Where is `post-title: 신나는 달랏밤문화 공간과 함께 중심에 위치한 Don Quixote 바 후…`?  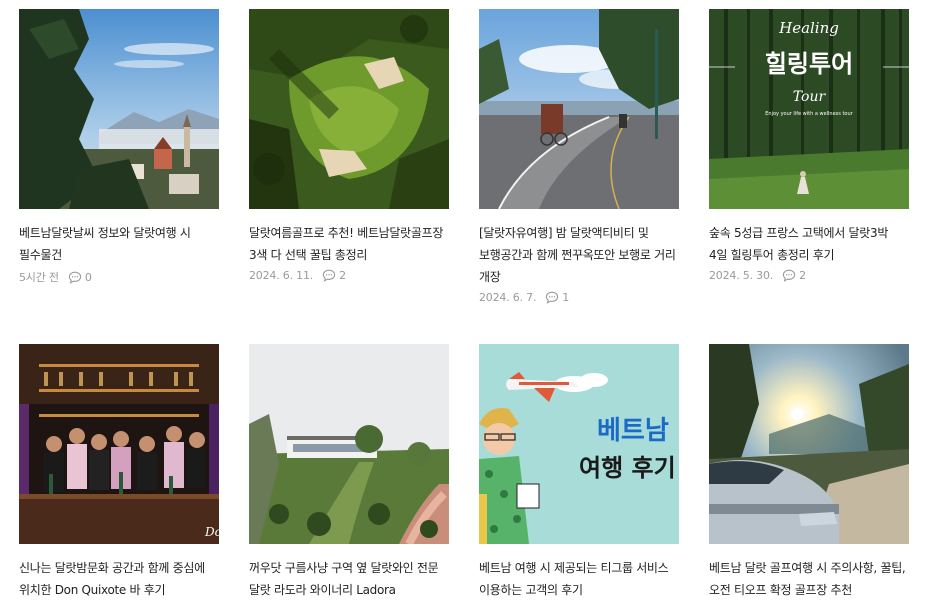
post-title: 신나는 달랏밤문화 공간과 함께 중심에 위치한 Don Quixote 바 후… is located at coordinates (119, 579).